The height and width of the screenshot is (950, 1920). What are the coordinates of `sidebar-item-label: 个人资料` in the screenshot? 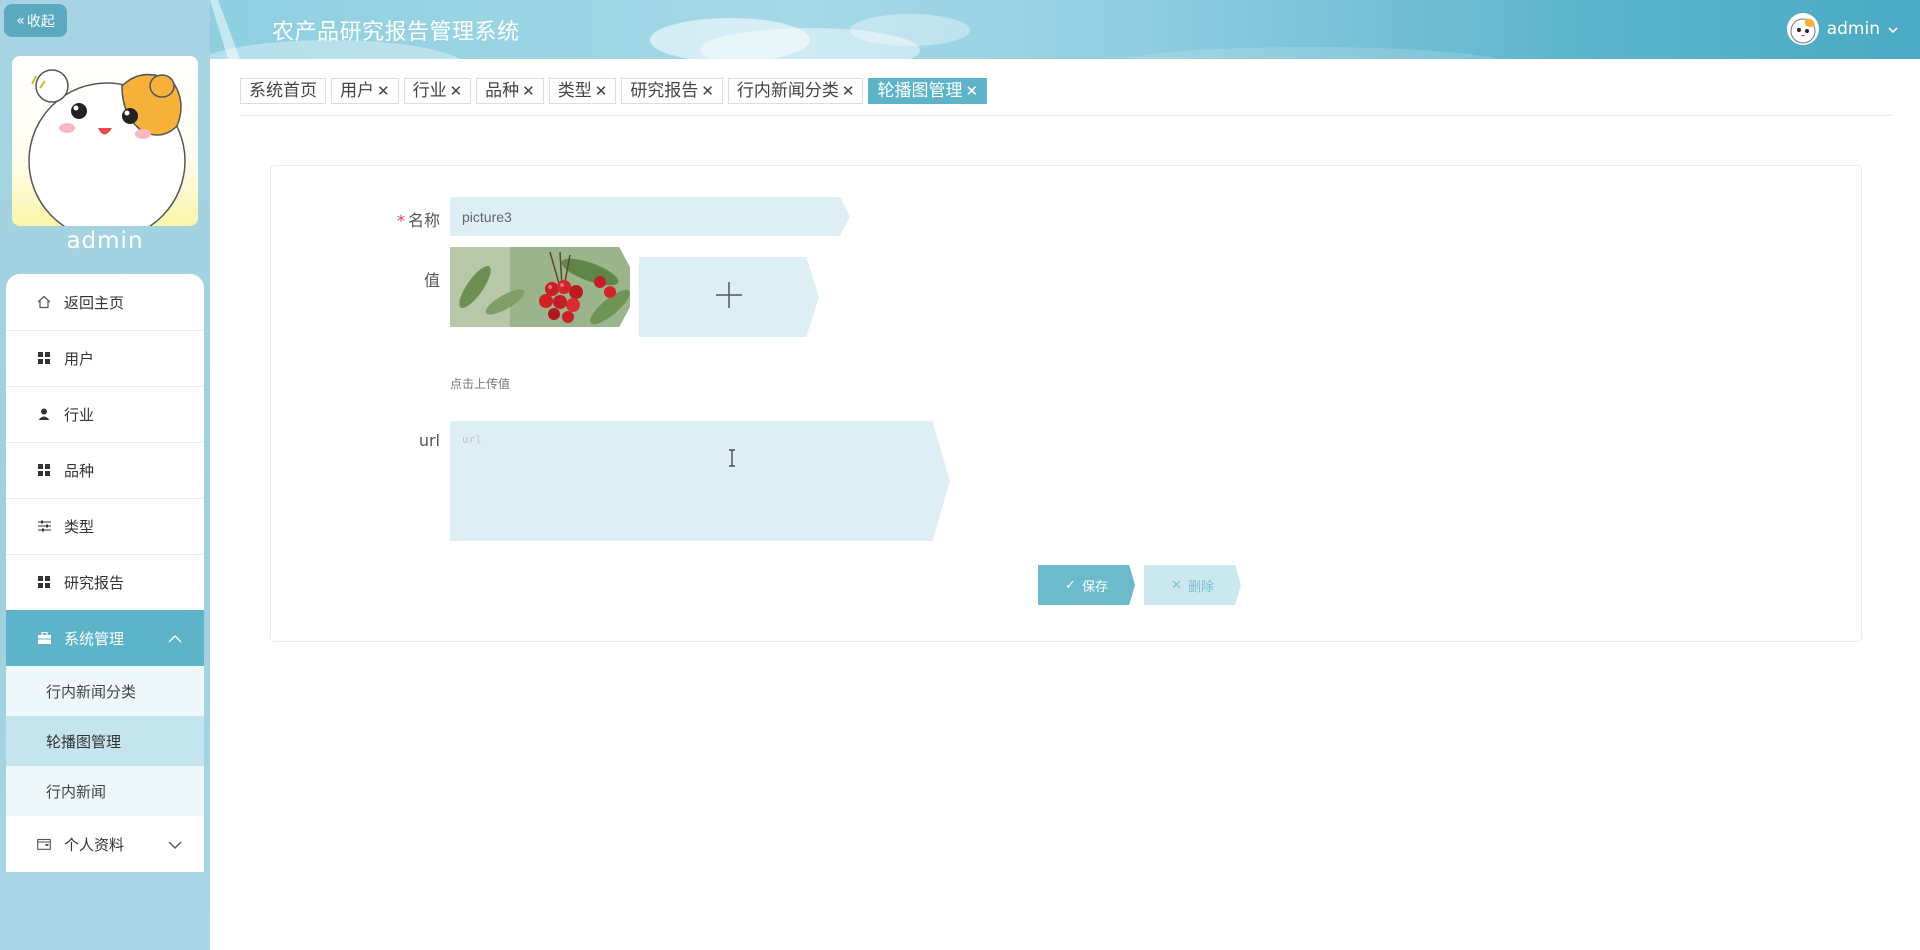 It's located at (94, 844).